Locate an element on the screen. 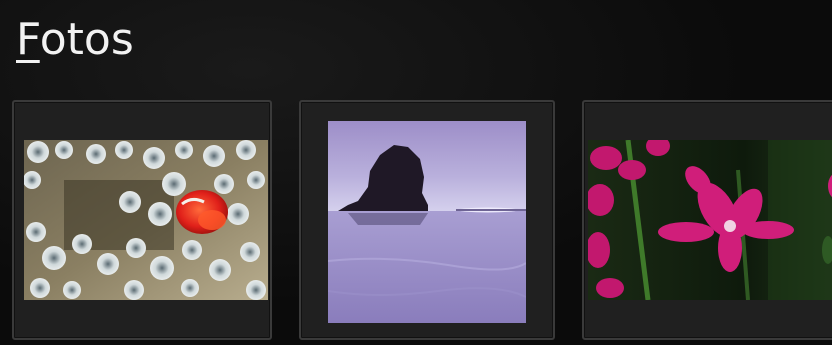 The height and width of the screenshot is (345, 832). rock-island-photo is located at coordinates (427, 222).